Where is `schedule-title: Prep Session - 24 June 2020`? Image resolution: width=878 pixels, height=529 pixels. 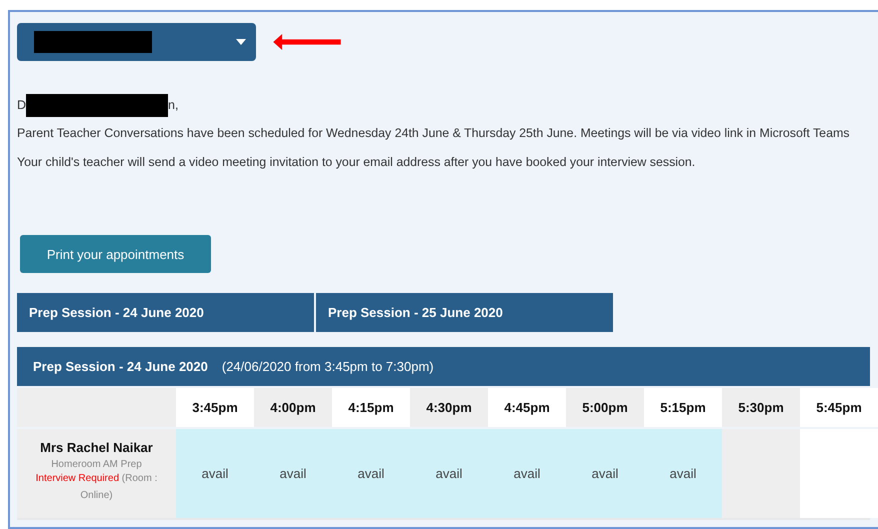 schedule-title: Prep Session - 24 June 2020 is located at coordinates (120, 366).